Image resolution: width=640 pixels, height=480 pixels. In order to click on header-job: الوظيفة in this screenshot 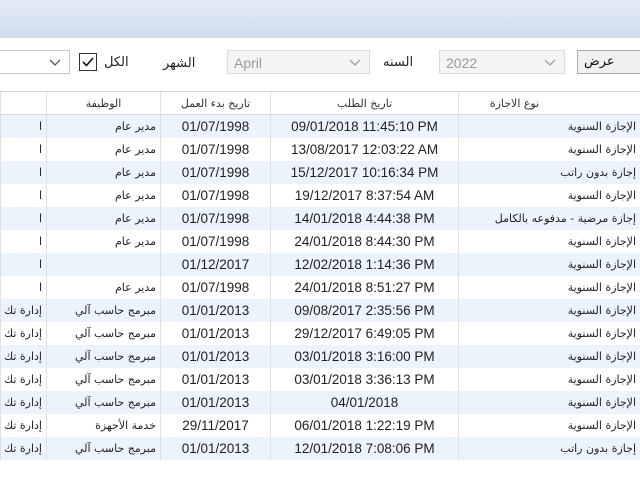, I will do `click(103, 103)`.